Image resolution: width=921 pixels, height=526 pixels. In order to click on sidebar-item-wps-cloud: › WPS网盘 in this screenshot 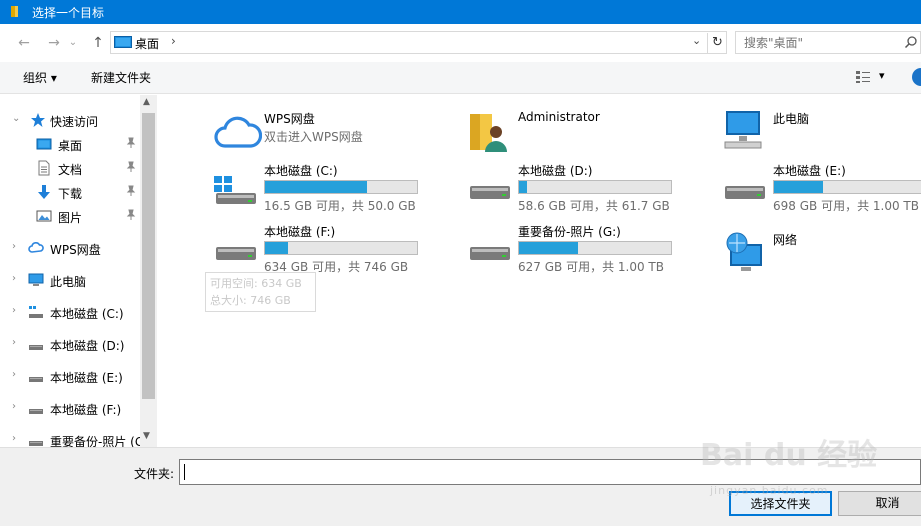, I will do `click(70, 248)`.